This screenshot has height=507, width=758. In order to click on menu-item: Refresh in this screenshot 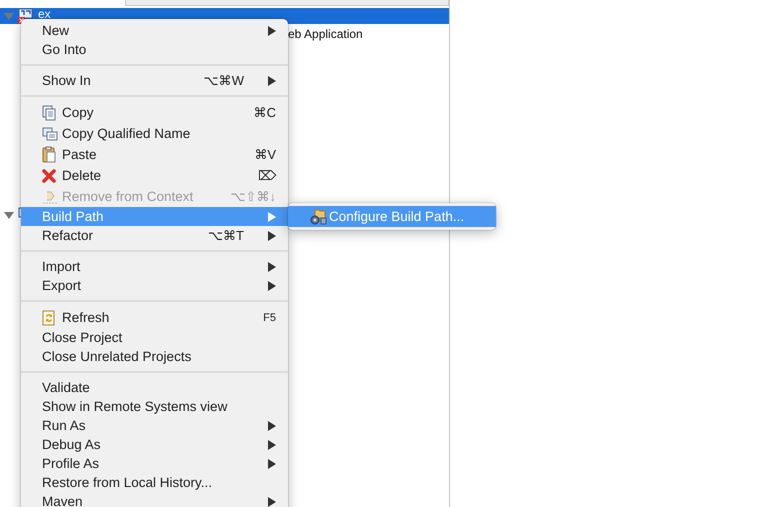, I will do `click(163, 317)`.